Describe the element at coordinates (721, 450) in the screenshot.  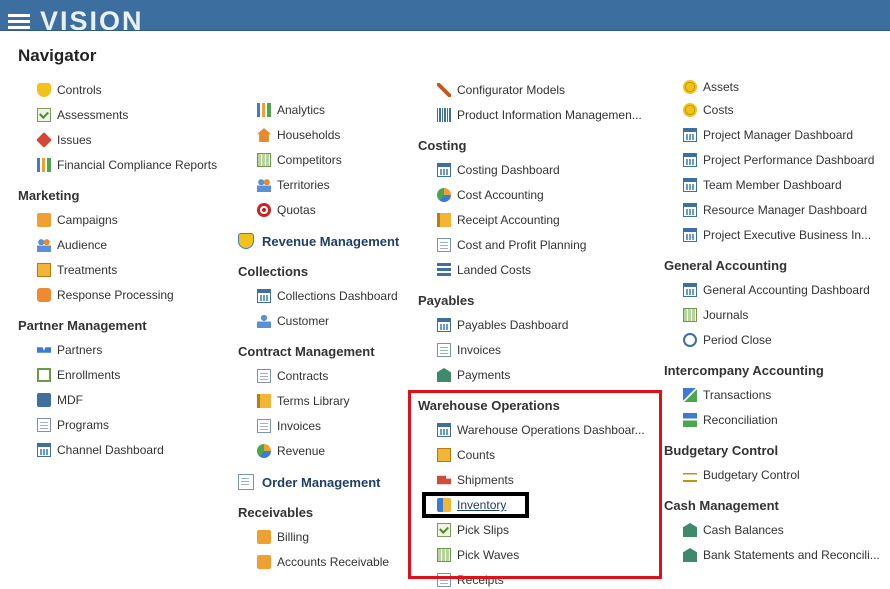
I see `category-budgetary-control: Budgetary Control` at that location.